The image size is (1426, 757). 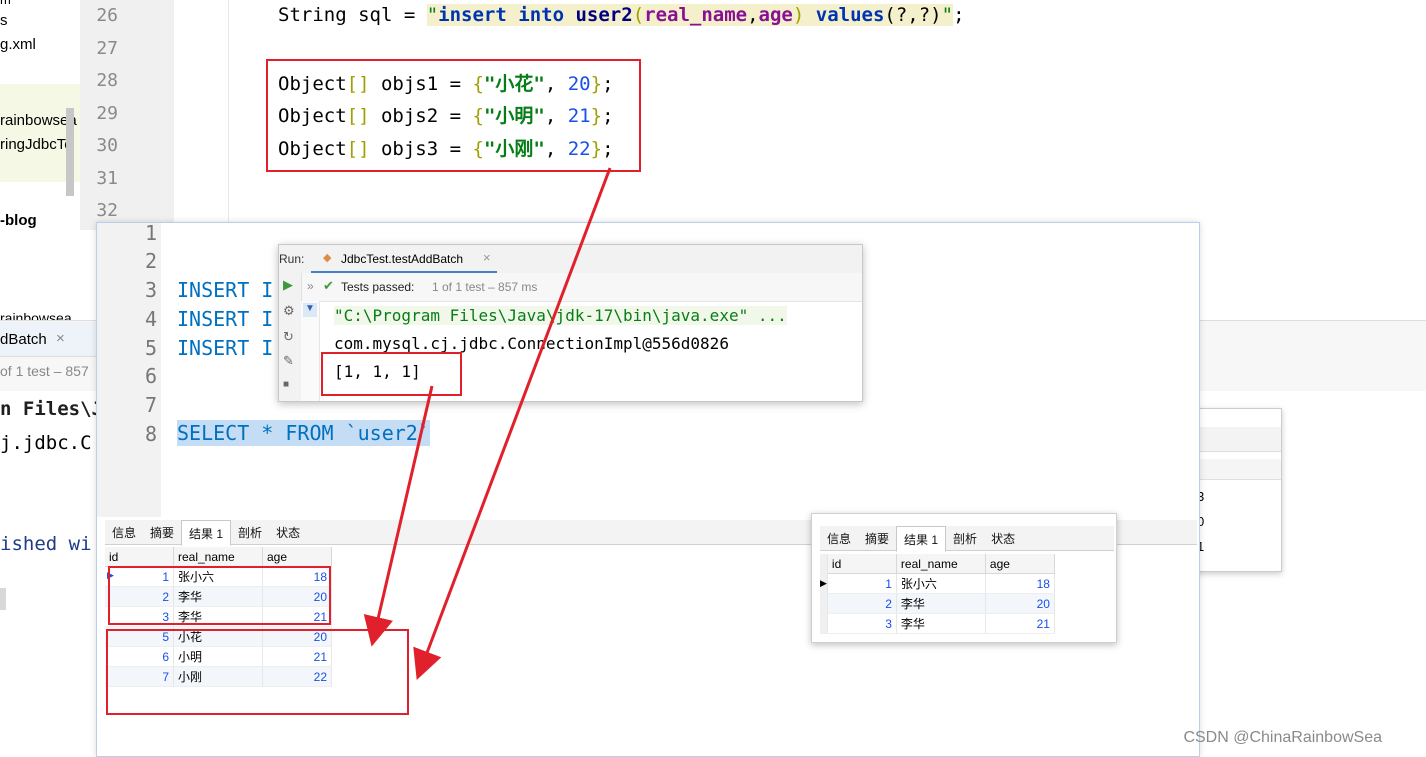 I want to click on watermark: CSDN @ChinaRainbowSea, so click(x=1282, y=737).